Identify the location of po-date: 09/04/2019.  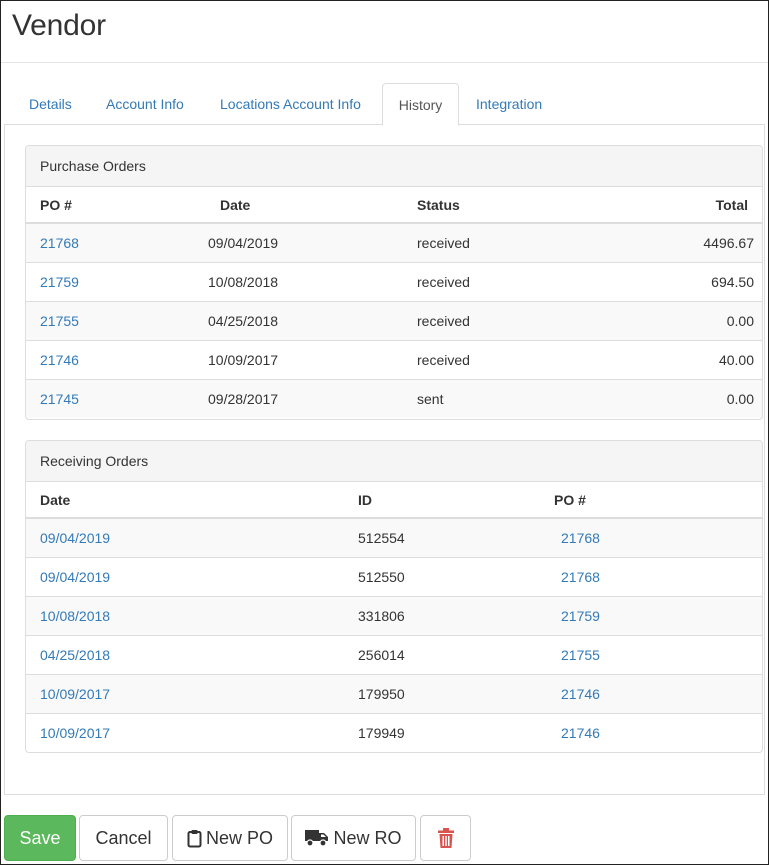
(299, 242).